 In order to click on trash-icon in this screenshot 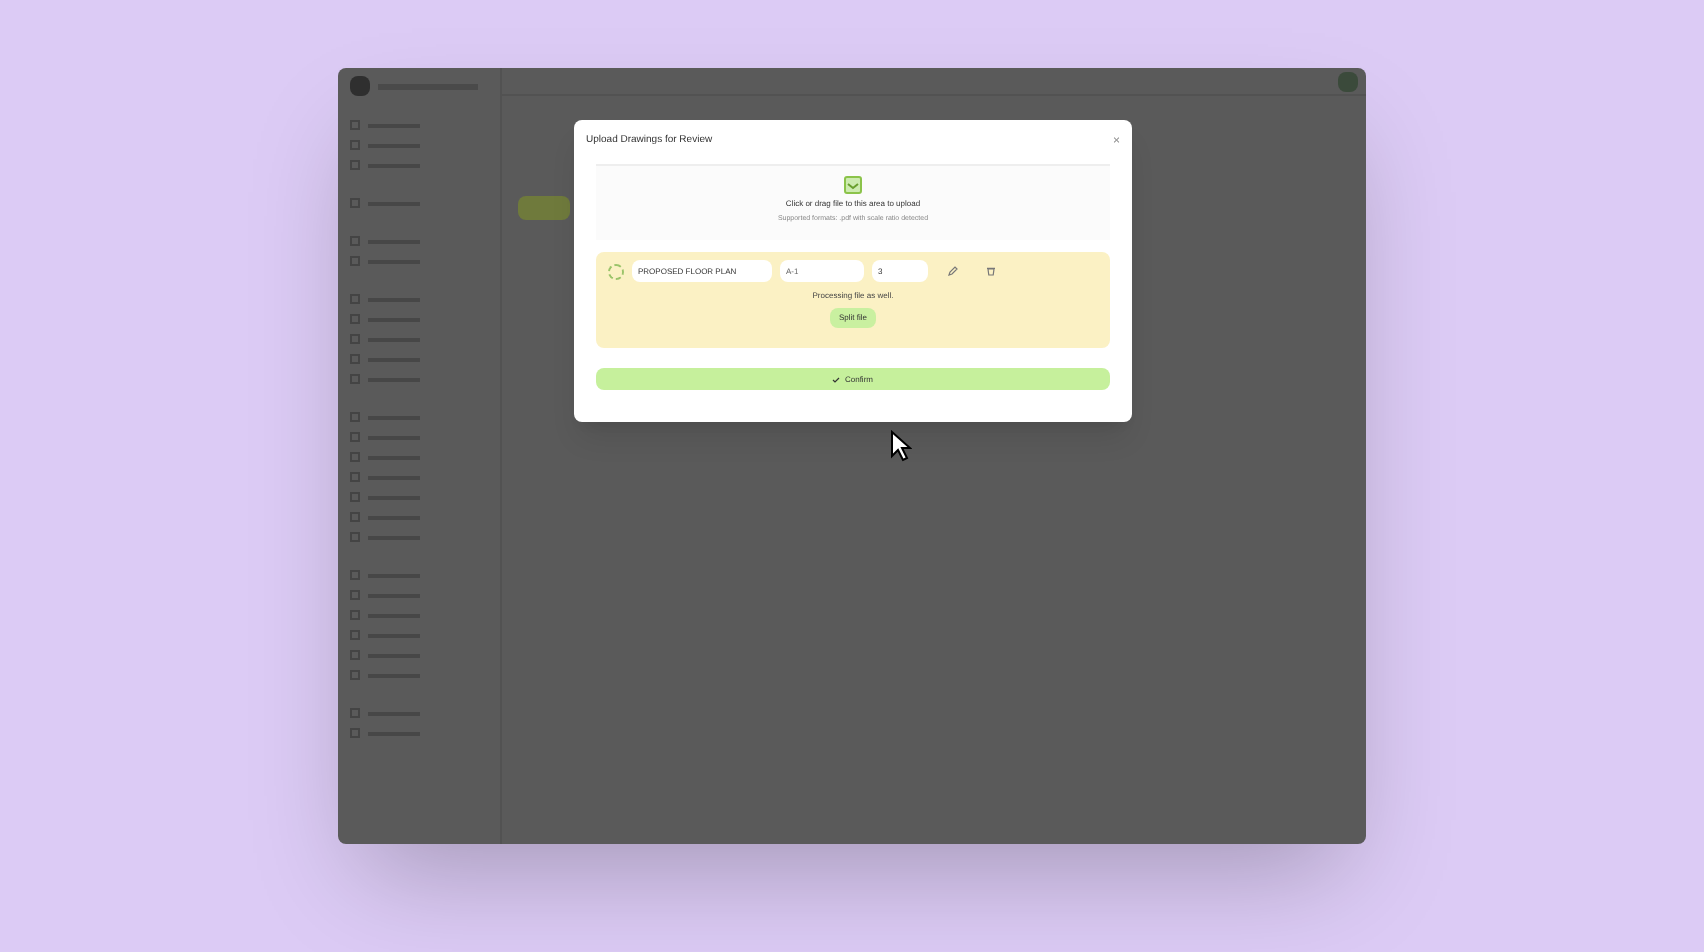, I will do `click(991, 271)`.